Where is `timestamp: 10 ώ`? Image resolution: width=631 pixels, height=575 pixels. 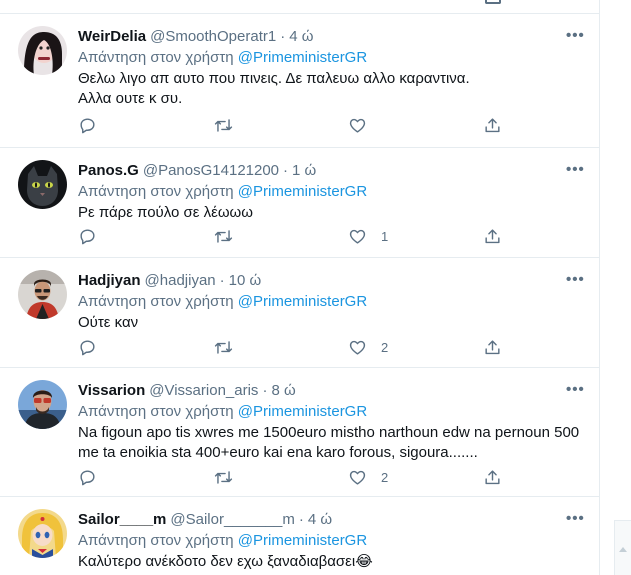 timestamp: 10 ώ is located at coordinates (245, 280).